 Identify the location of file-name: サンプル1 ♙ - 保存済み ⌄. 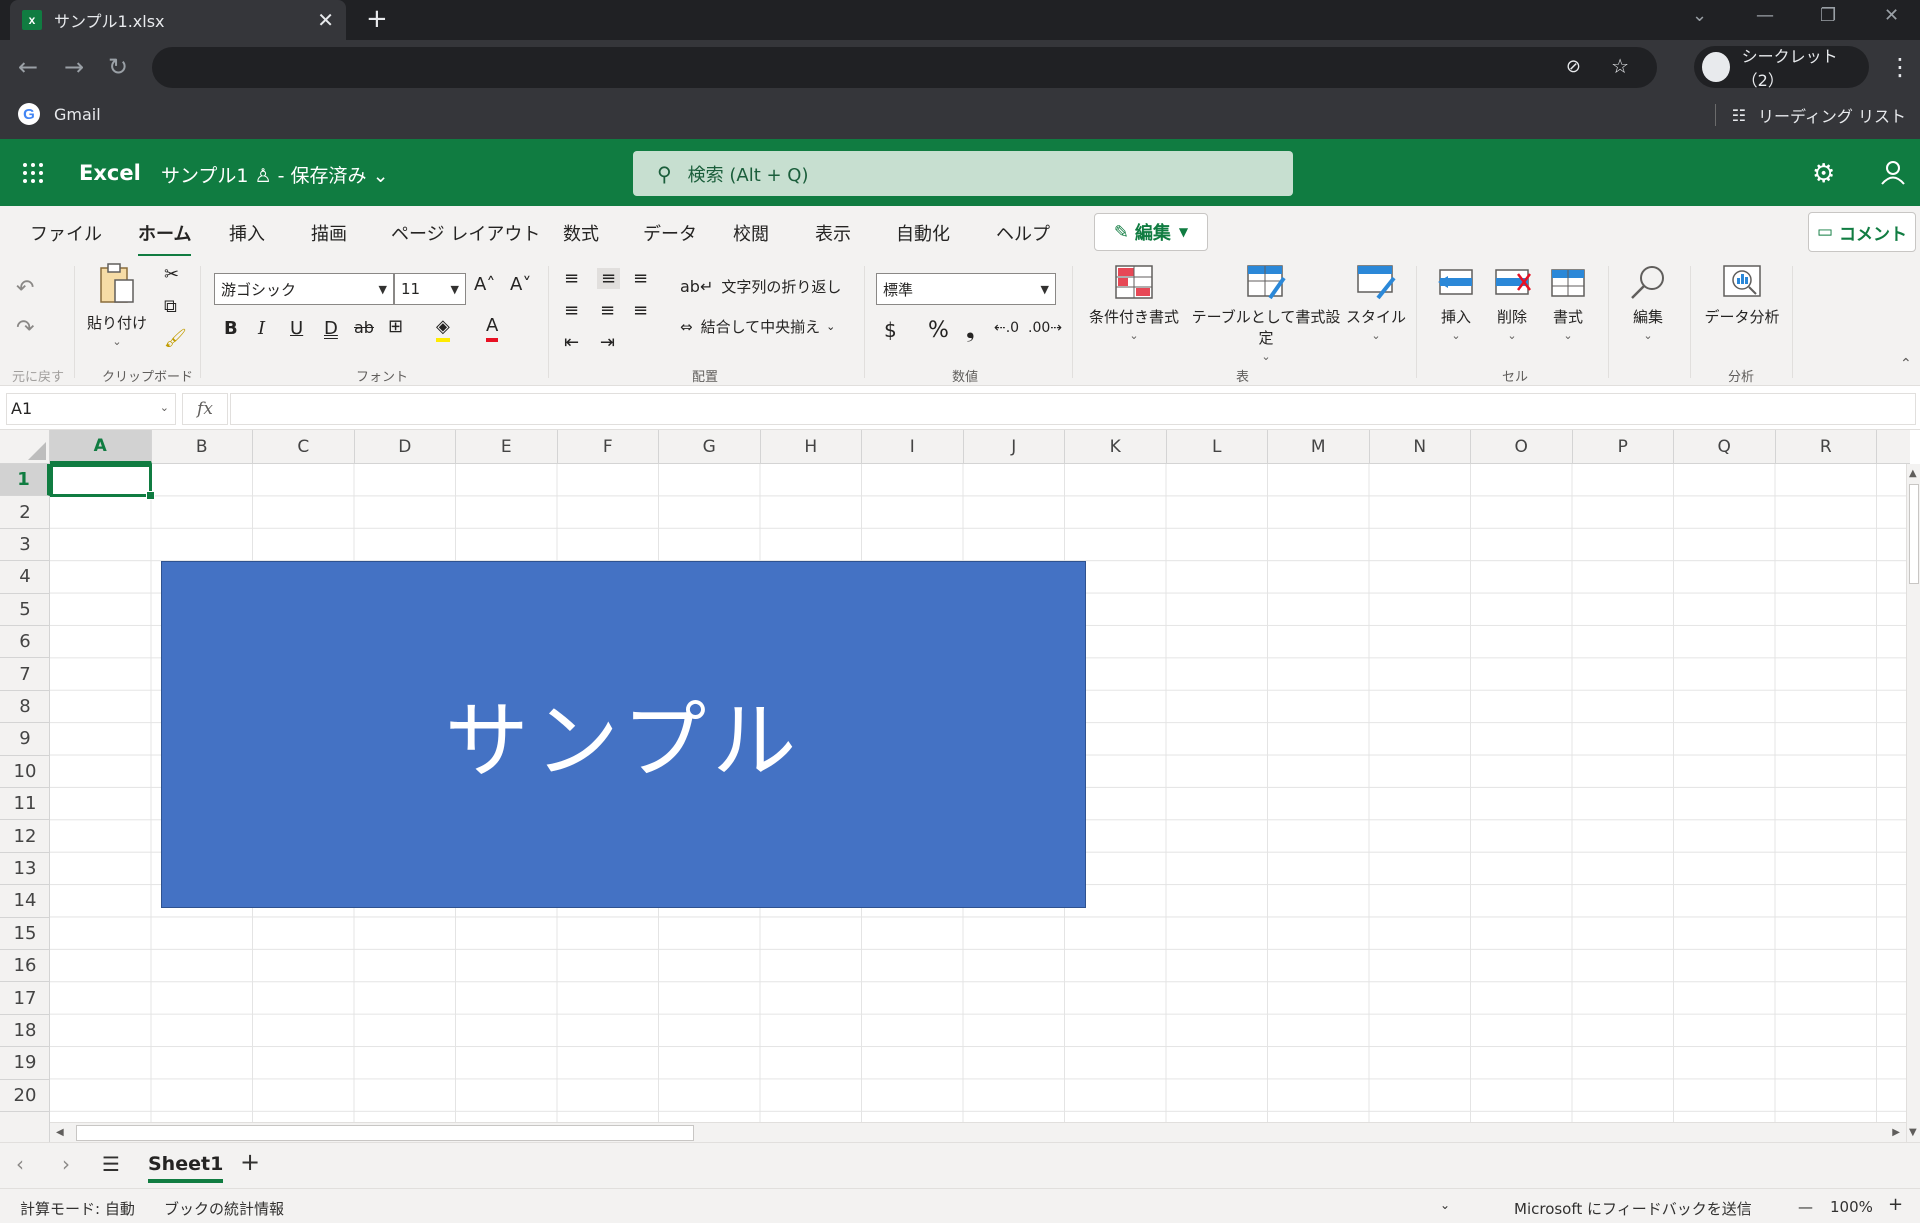
(275, 174).